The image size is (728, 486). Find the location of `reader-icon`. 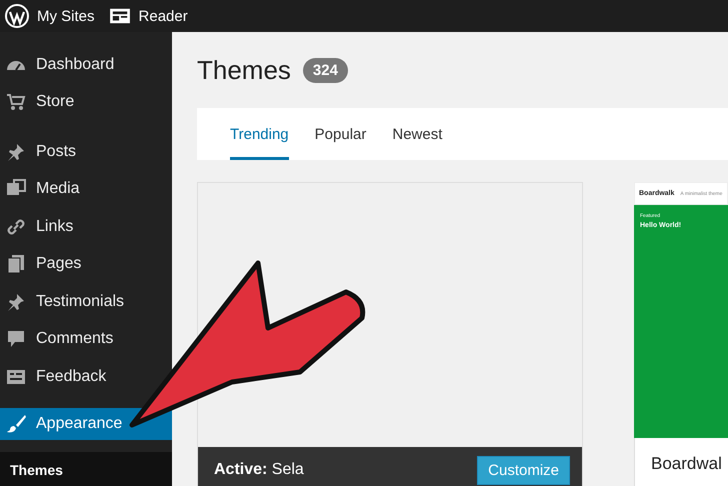

reader-icon is located at coordinates (119, 16).